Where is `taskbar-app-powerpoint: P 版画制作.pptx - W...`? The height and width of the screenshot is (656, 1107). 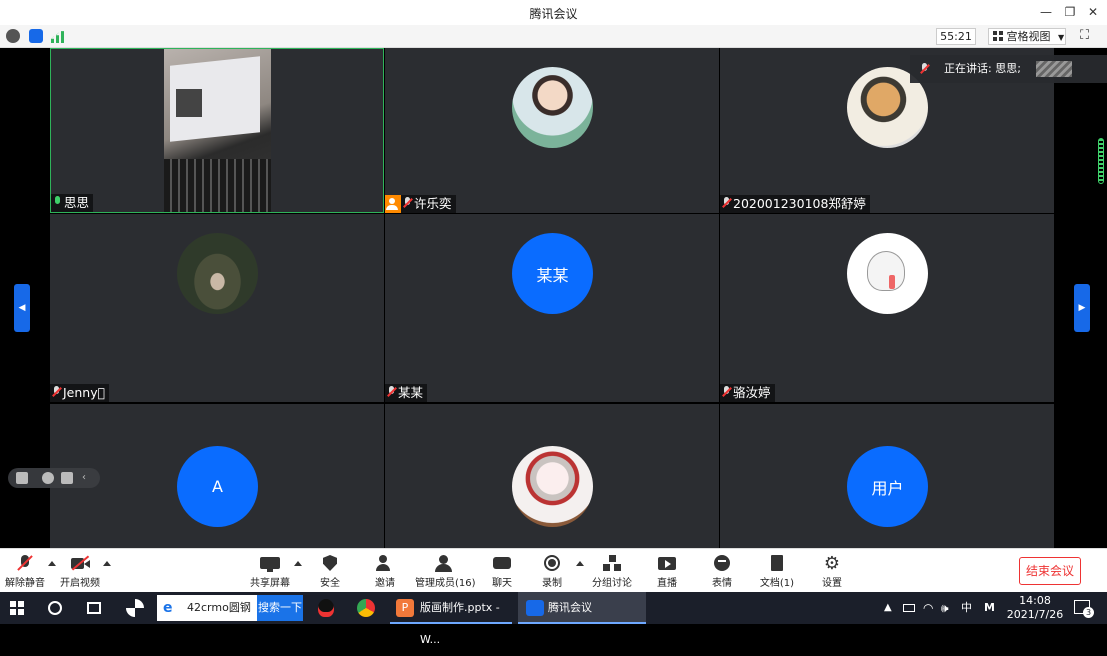 taskbar-app-powerpoint: P 版画制作.pptx - W... is located at coordinates (451, 619).